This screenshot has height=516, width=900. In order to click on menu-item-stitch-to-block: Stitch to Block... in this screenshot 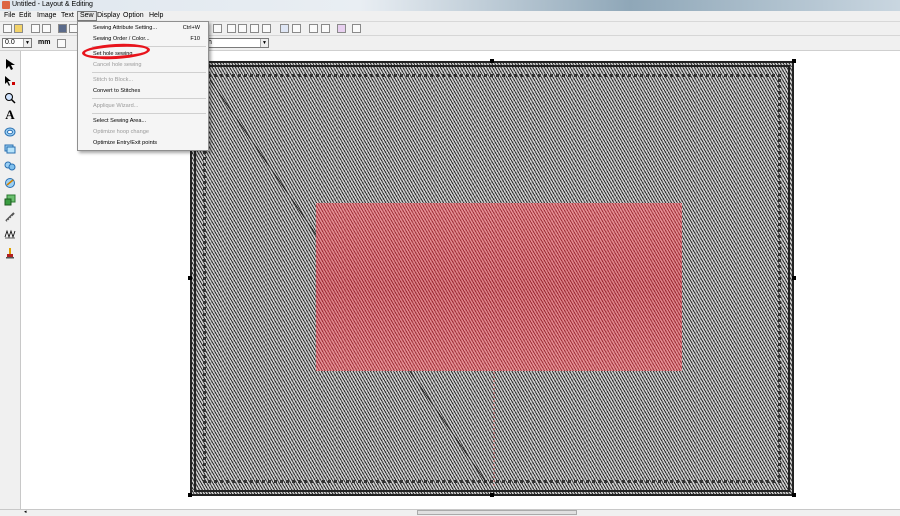, I will do `click(113, 80)`.